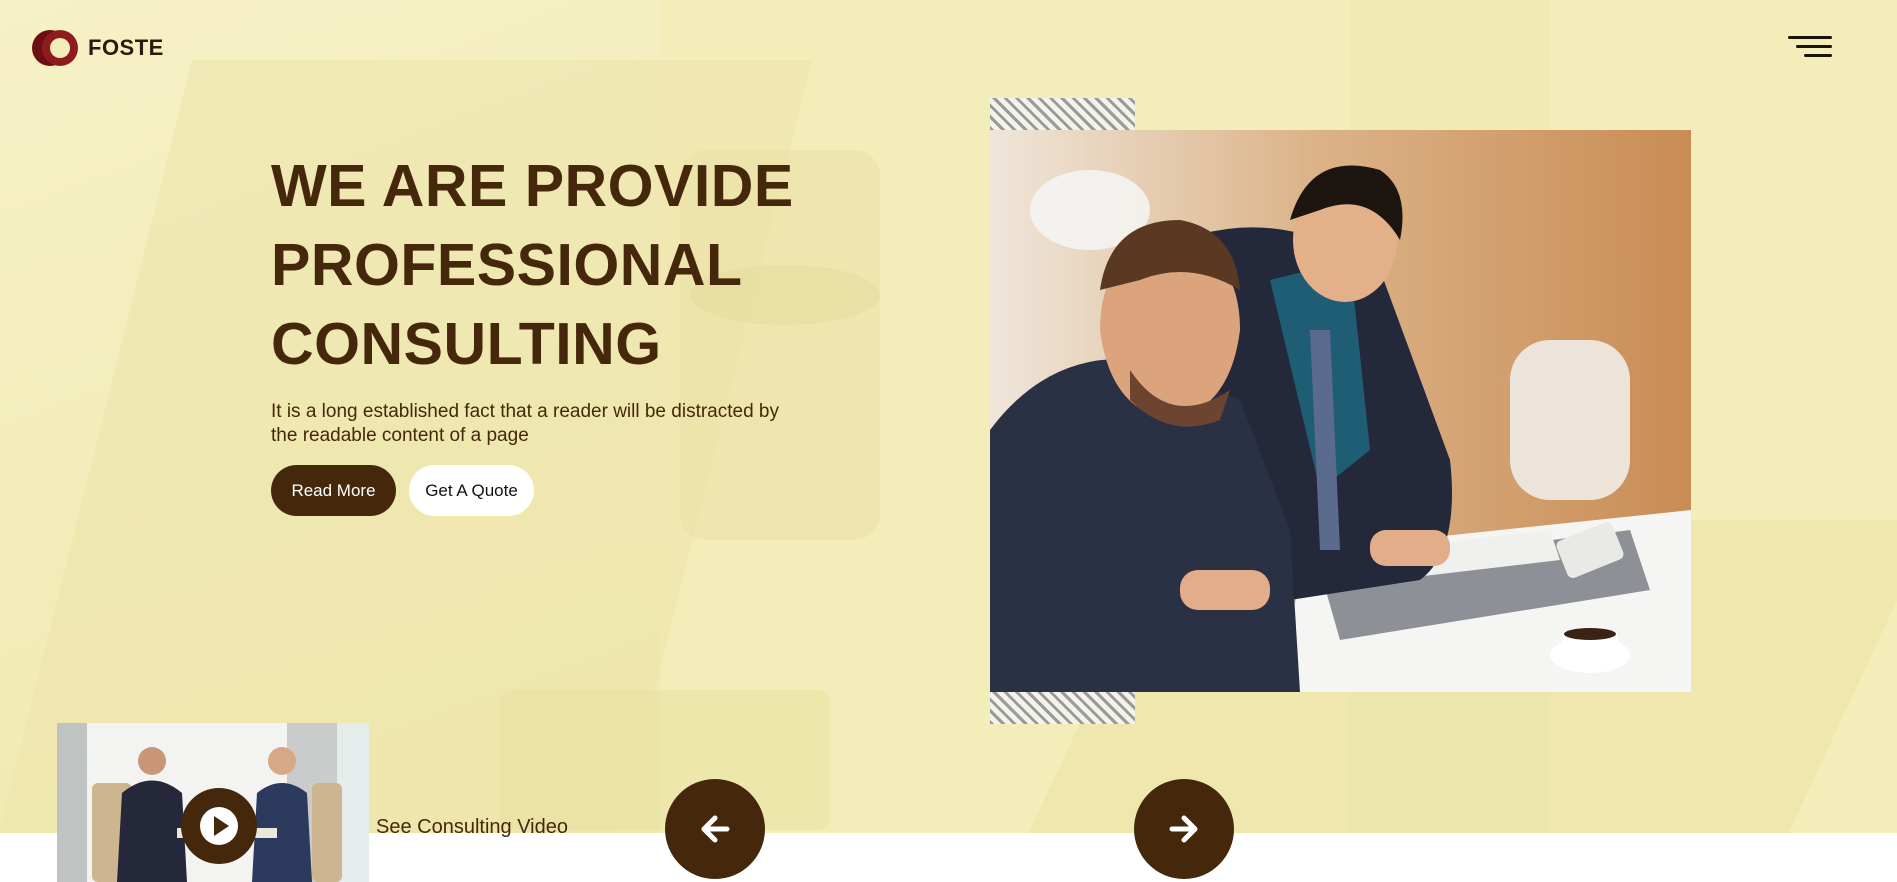  What do you see at coordinates (1062, 708) in the screenshot?
I see `decorative-stripes-bottom` at bounding box center [1062, 708].